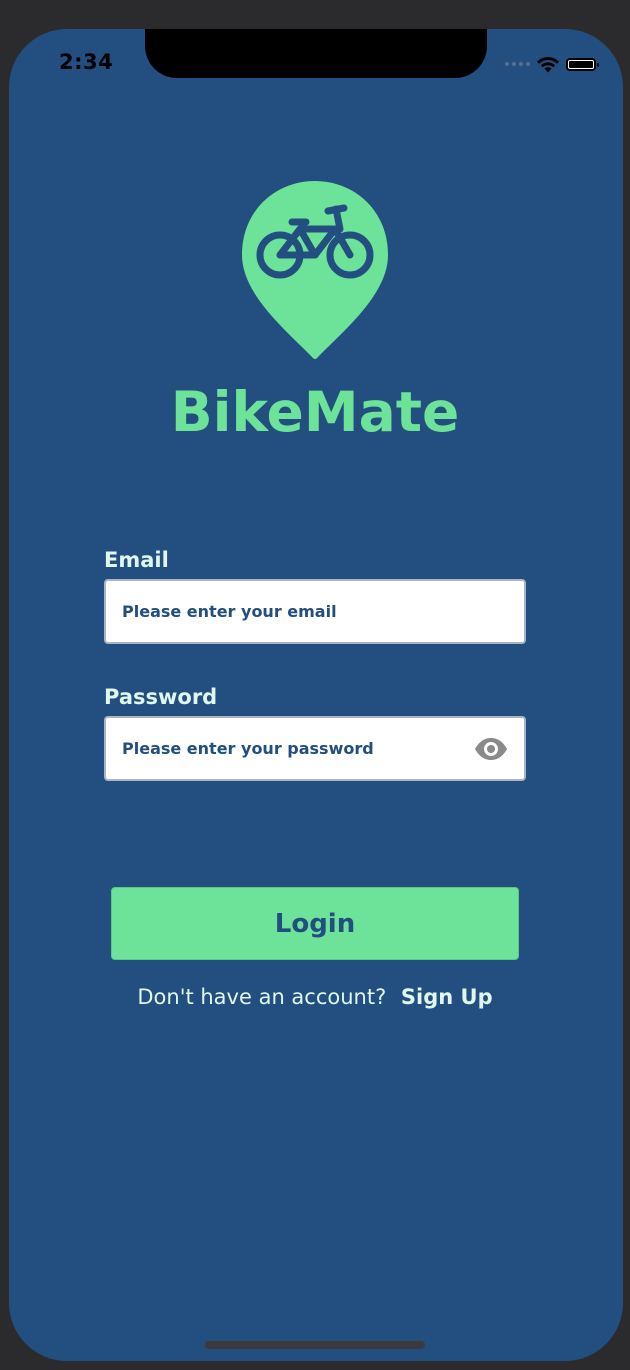 This screenshot has width=630, height=1370. I want to click on home-indicator, so click(315, 1345).